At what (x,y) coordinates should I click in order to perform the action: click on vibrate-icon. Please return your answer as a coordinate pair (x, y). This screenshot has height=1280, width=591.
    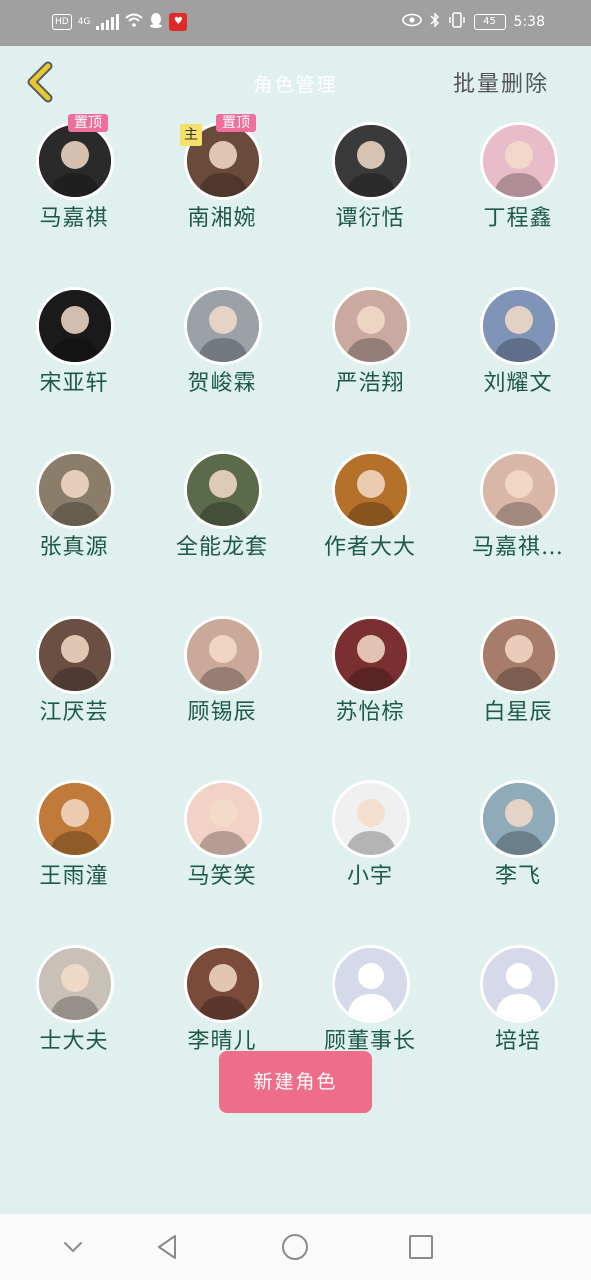
    Looking at the image, I should click on (457, 22).